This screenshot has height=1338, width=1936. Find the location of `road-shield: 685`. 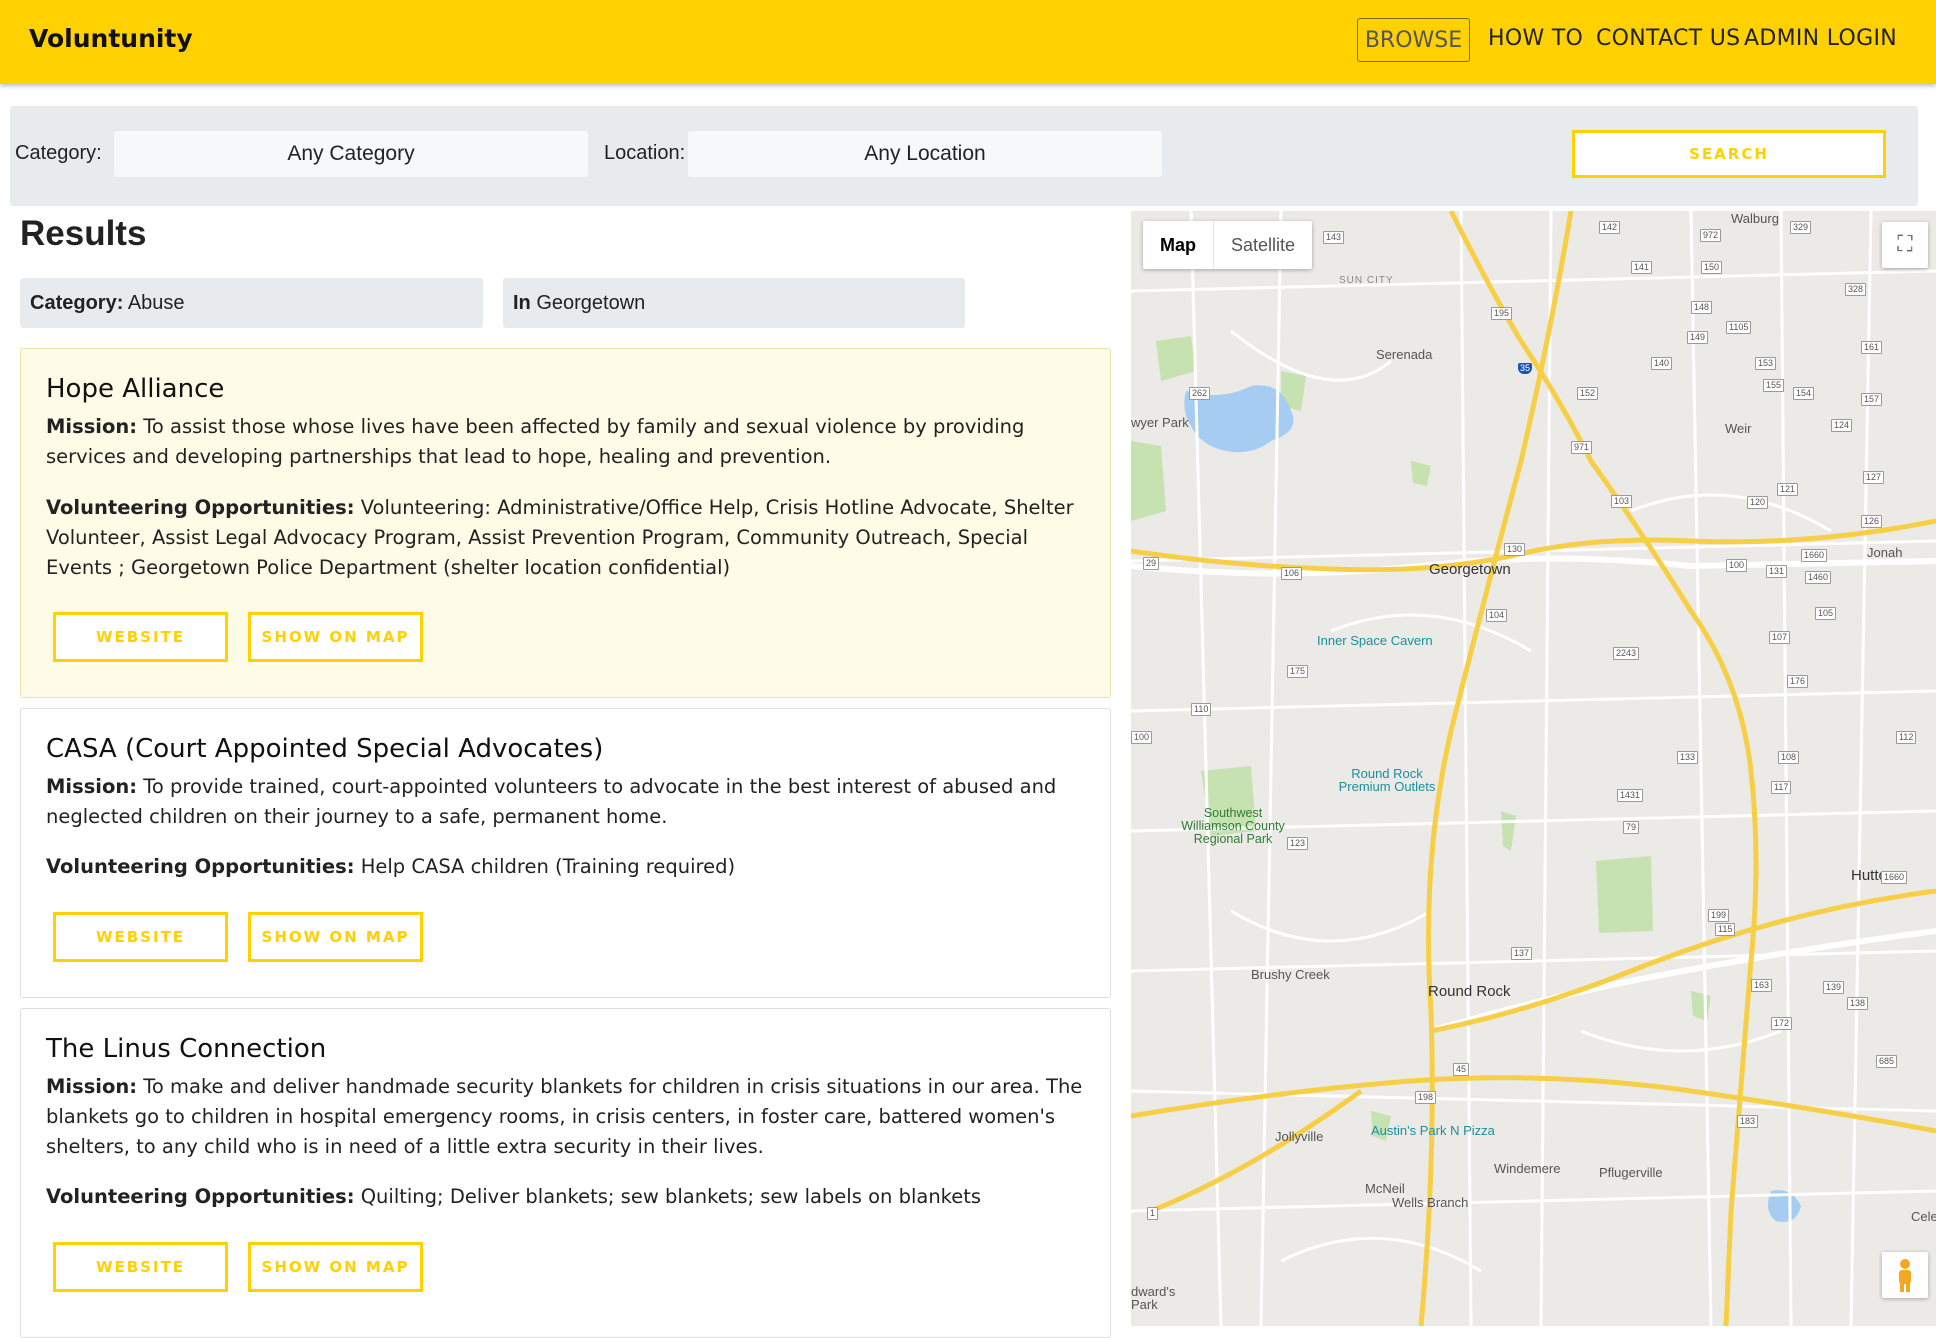

road-shield: 685 is located at coordinates (1887, 1061).